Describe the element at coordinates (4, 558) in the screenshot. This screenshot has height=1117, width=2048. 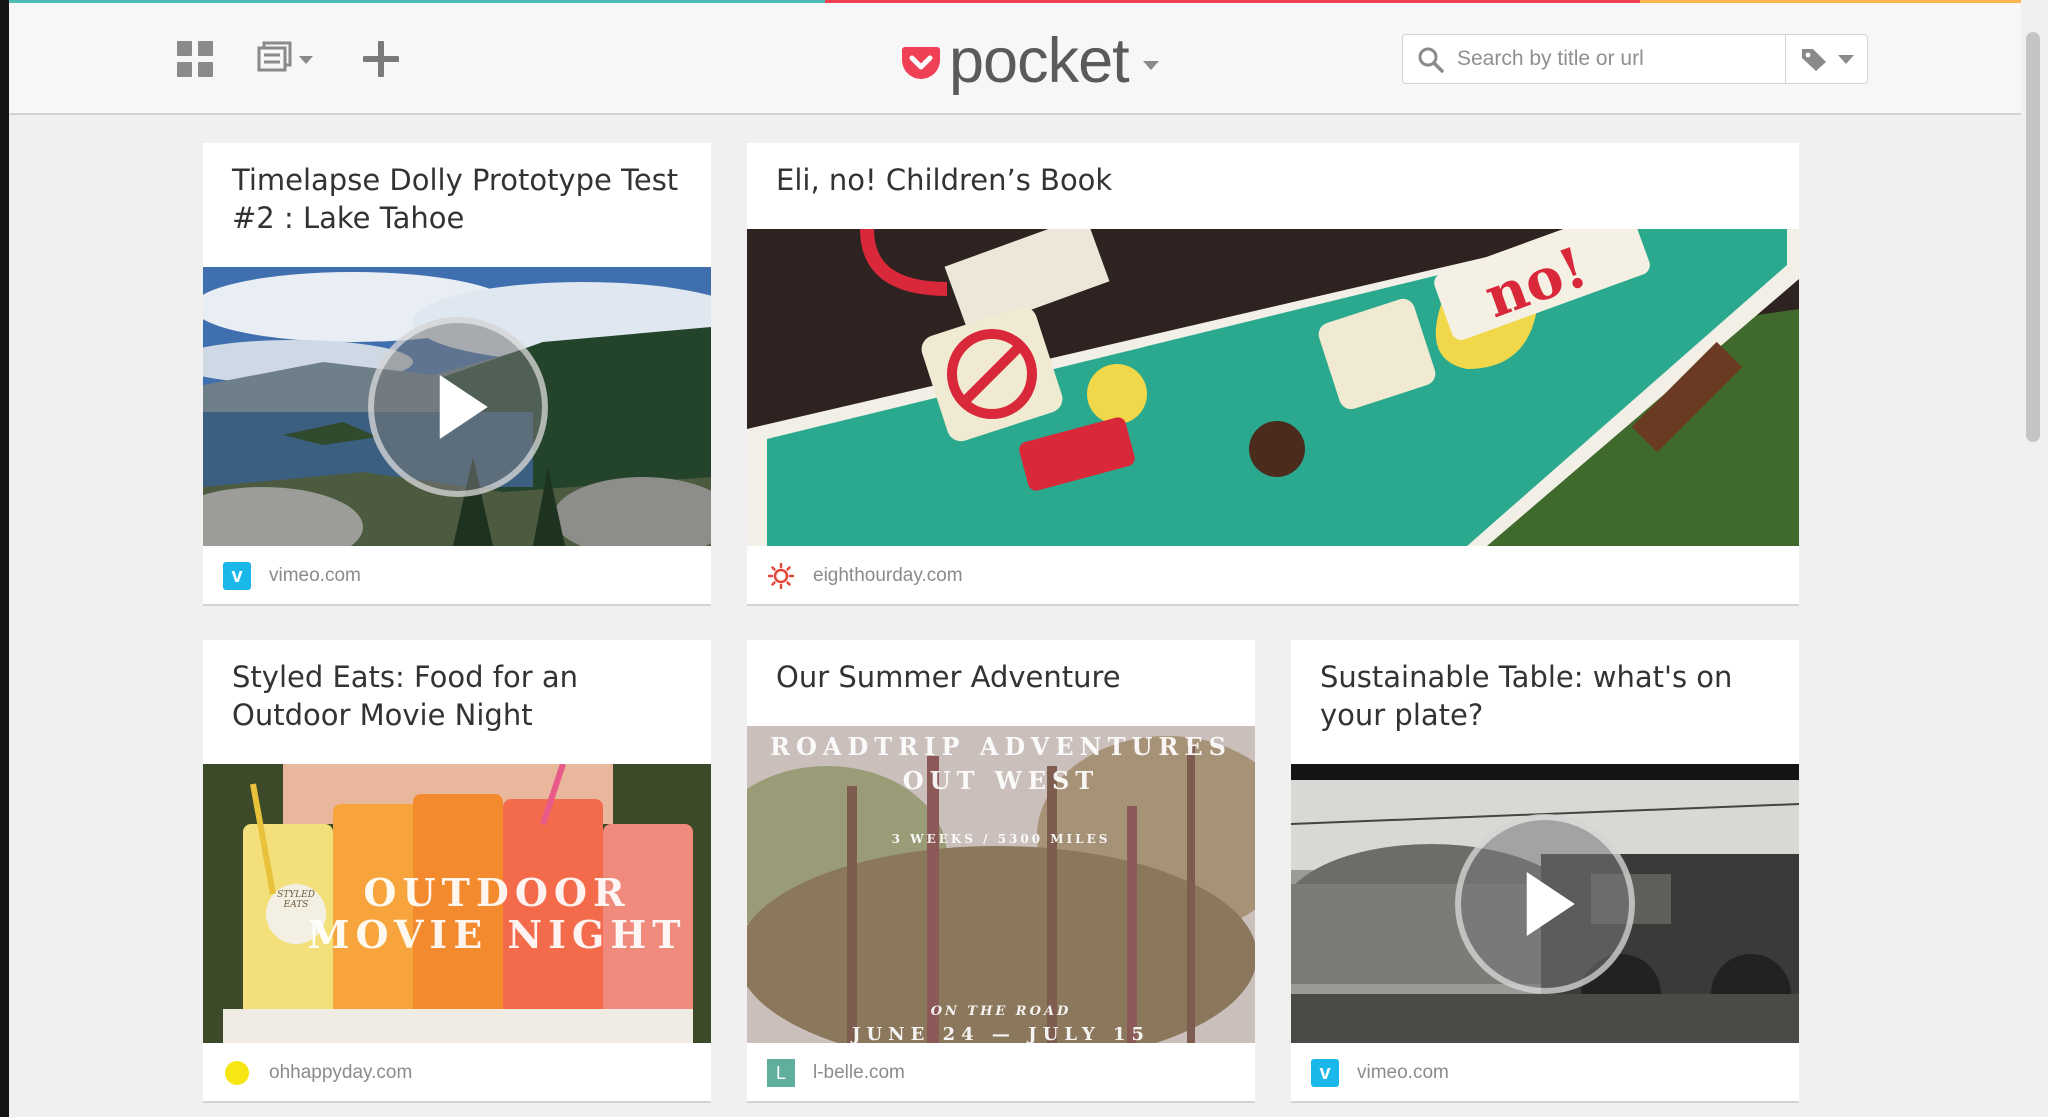
I see `window-edge` at that location.